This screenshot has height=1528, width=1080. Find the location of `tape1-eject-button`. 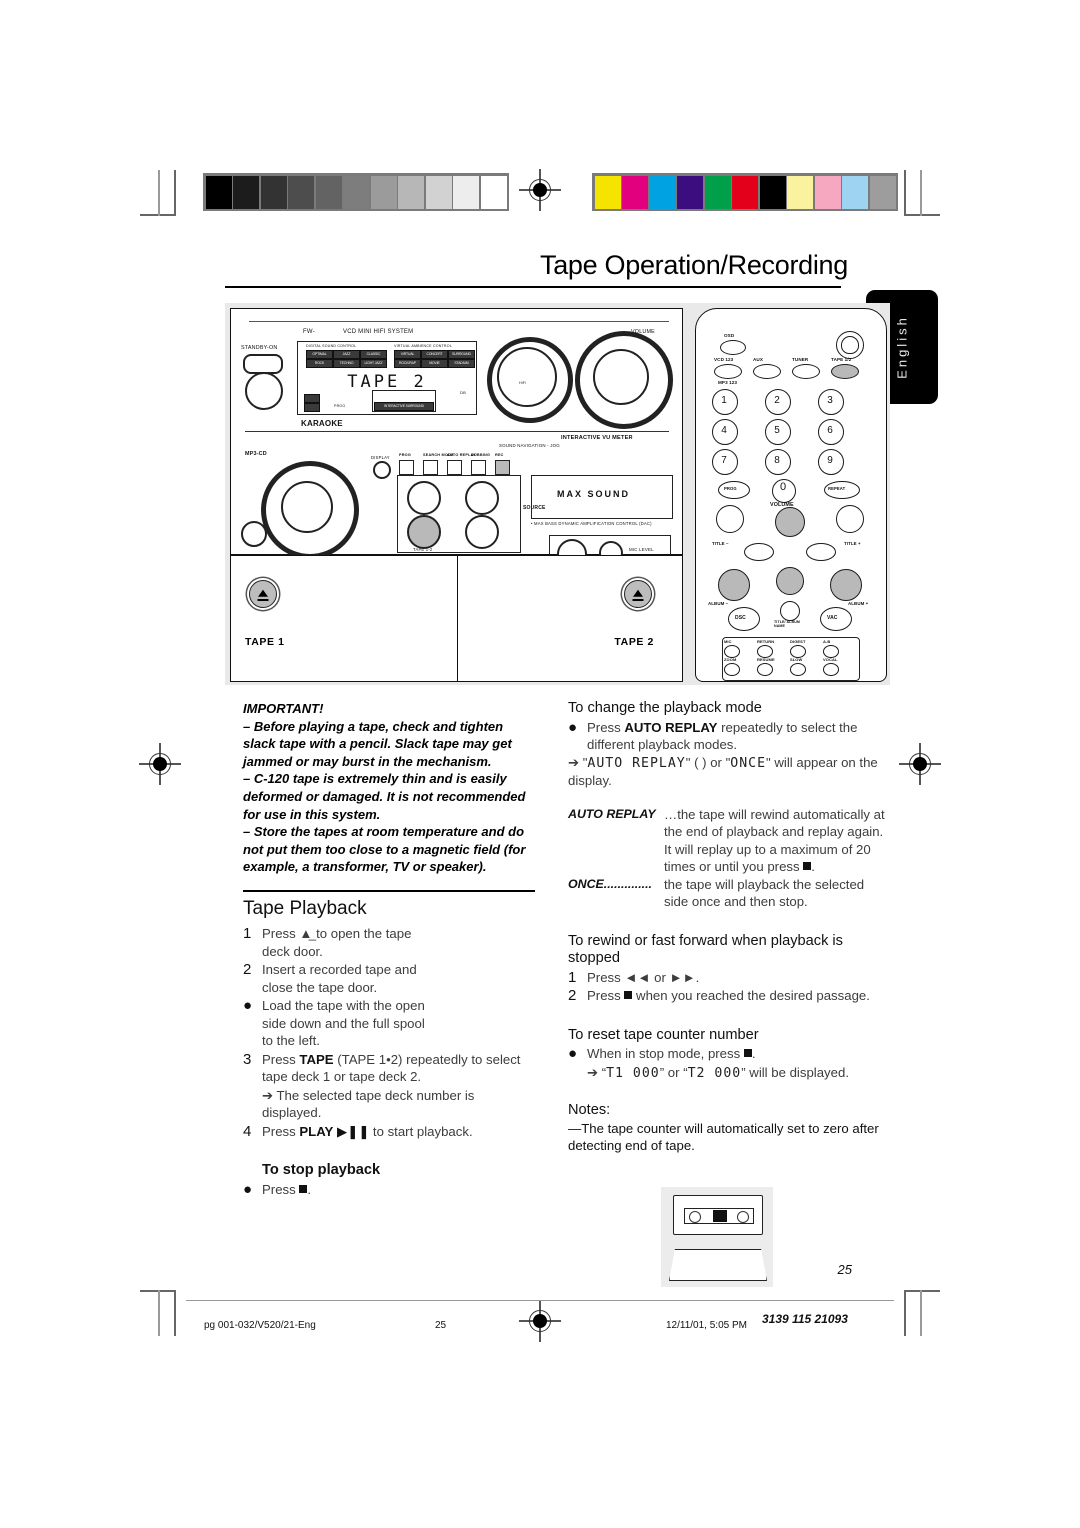

tape1-eject-button is located at coordinates (263, 594).